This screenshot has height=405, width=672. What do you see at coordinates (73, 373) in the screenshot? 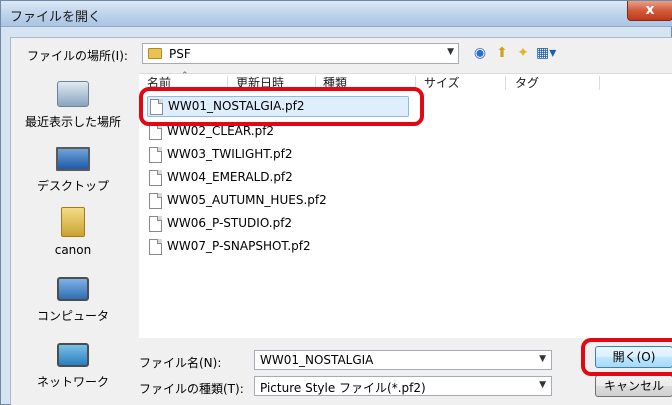
I see `place-network: ネットワーク` at bounding box center [73, 373].